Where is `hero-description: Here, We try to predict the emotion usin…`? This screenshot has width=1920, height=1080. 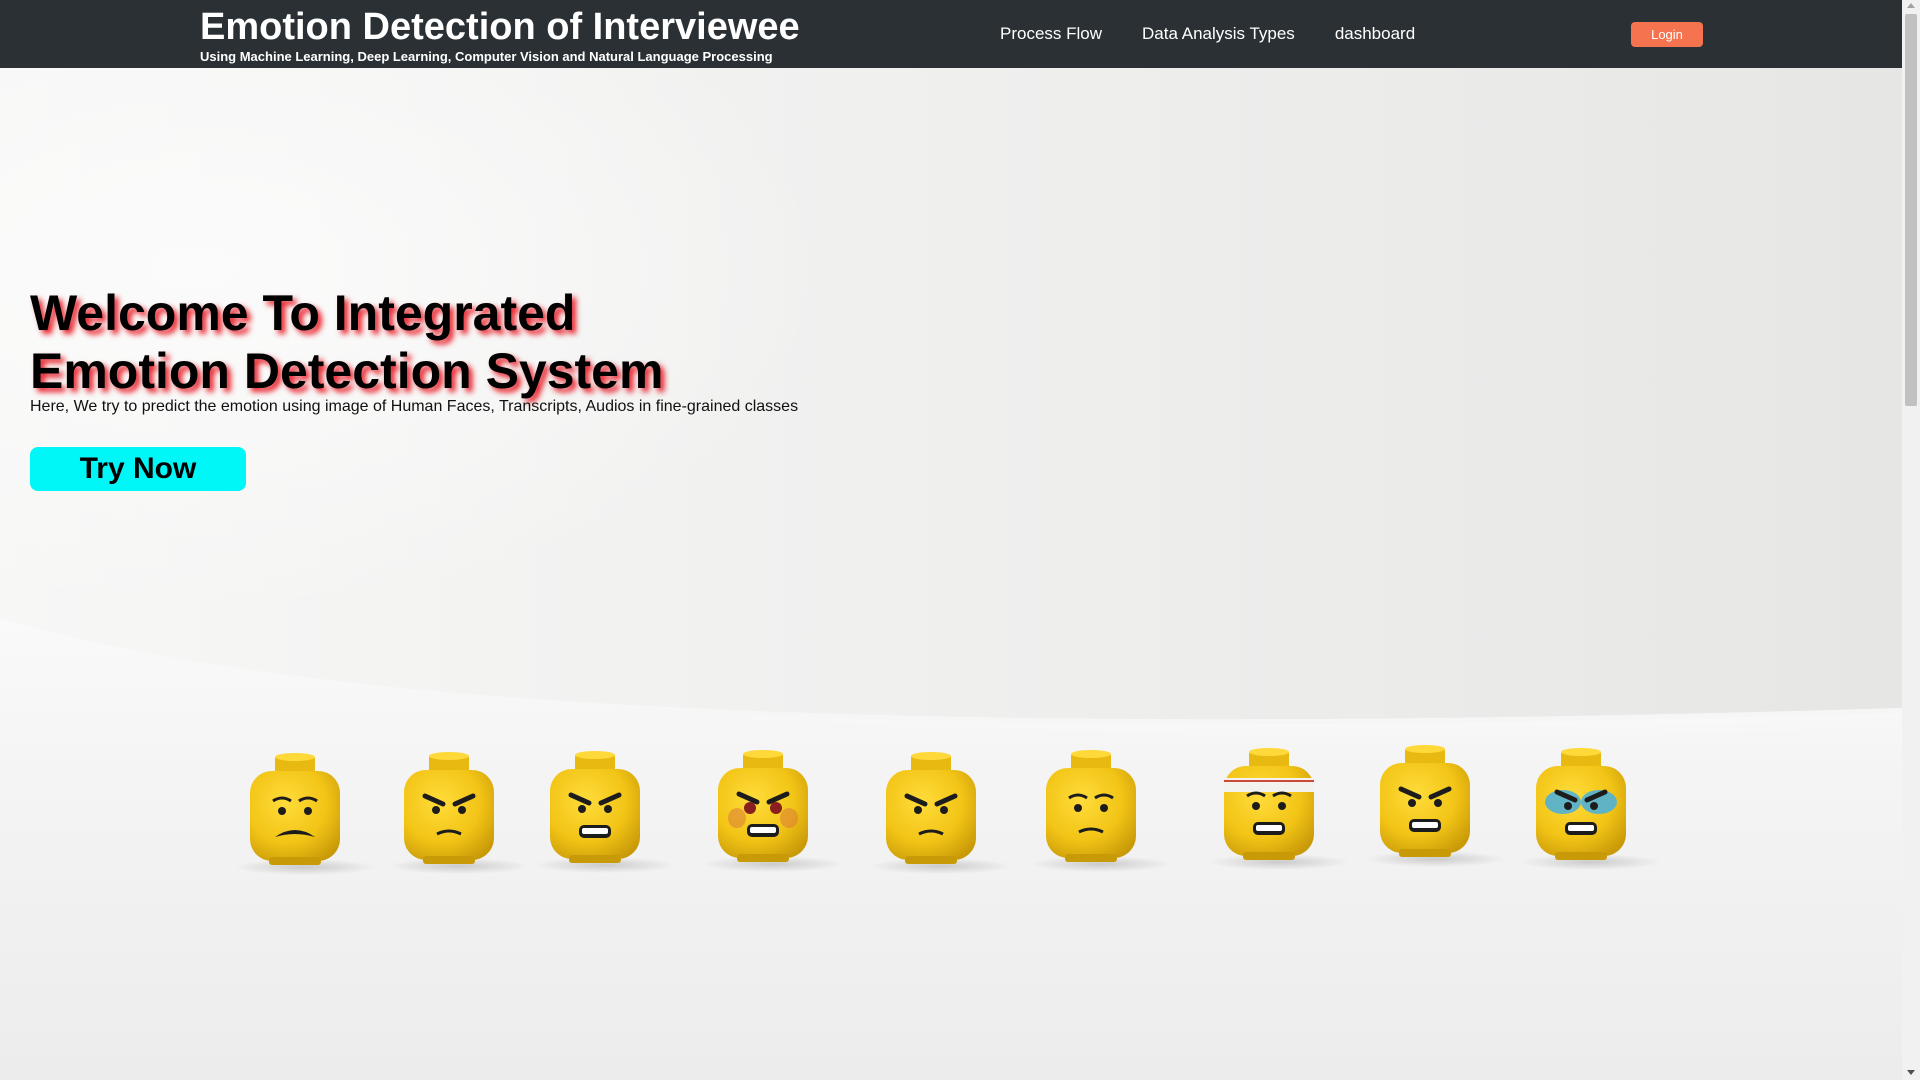 hero-description: Here, We try to predict the emotion usin… is located at coordinates (414, 406).